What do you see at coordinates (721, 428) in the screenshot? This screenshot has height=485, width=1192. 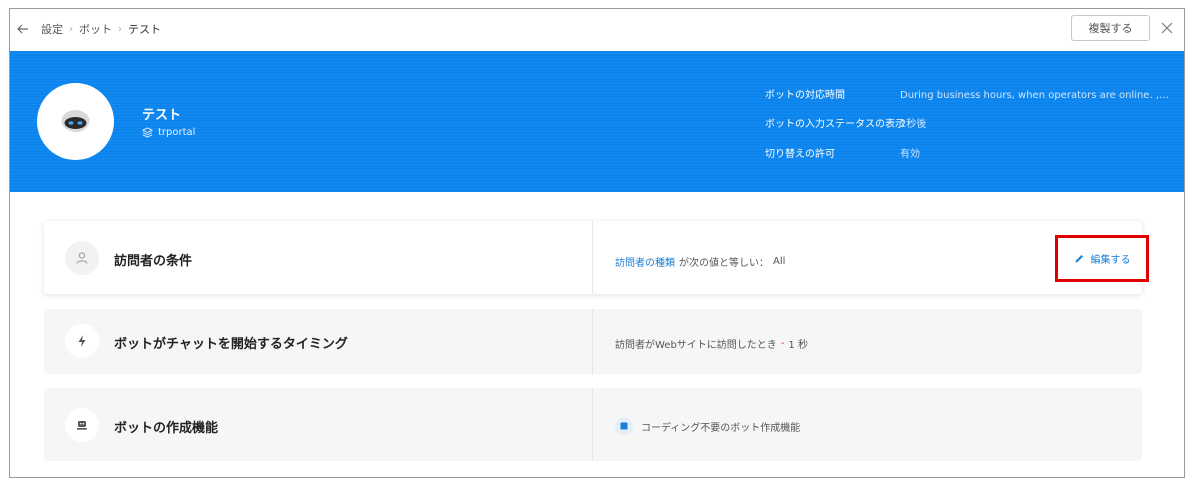 I see `builder-text: コーディング不要のボット作成機能` at bounding box center [721, 428].